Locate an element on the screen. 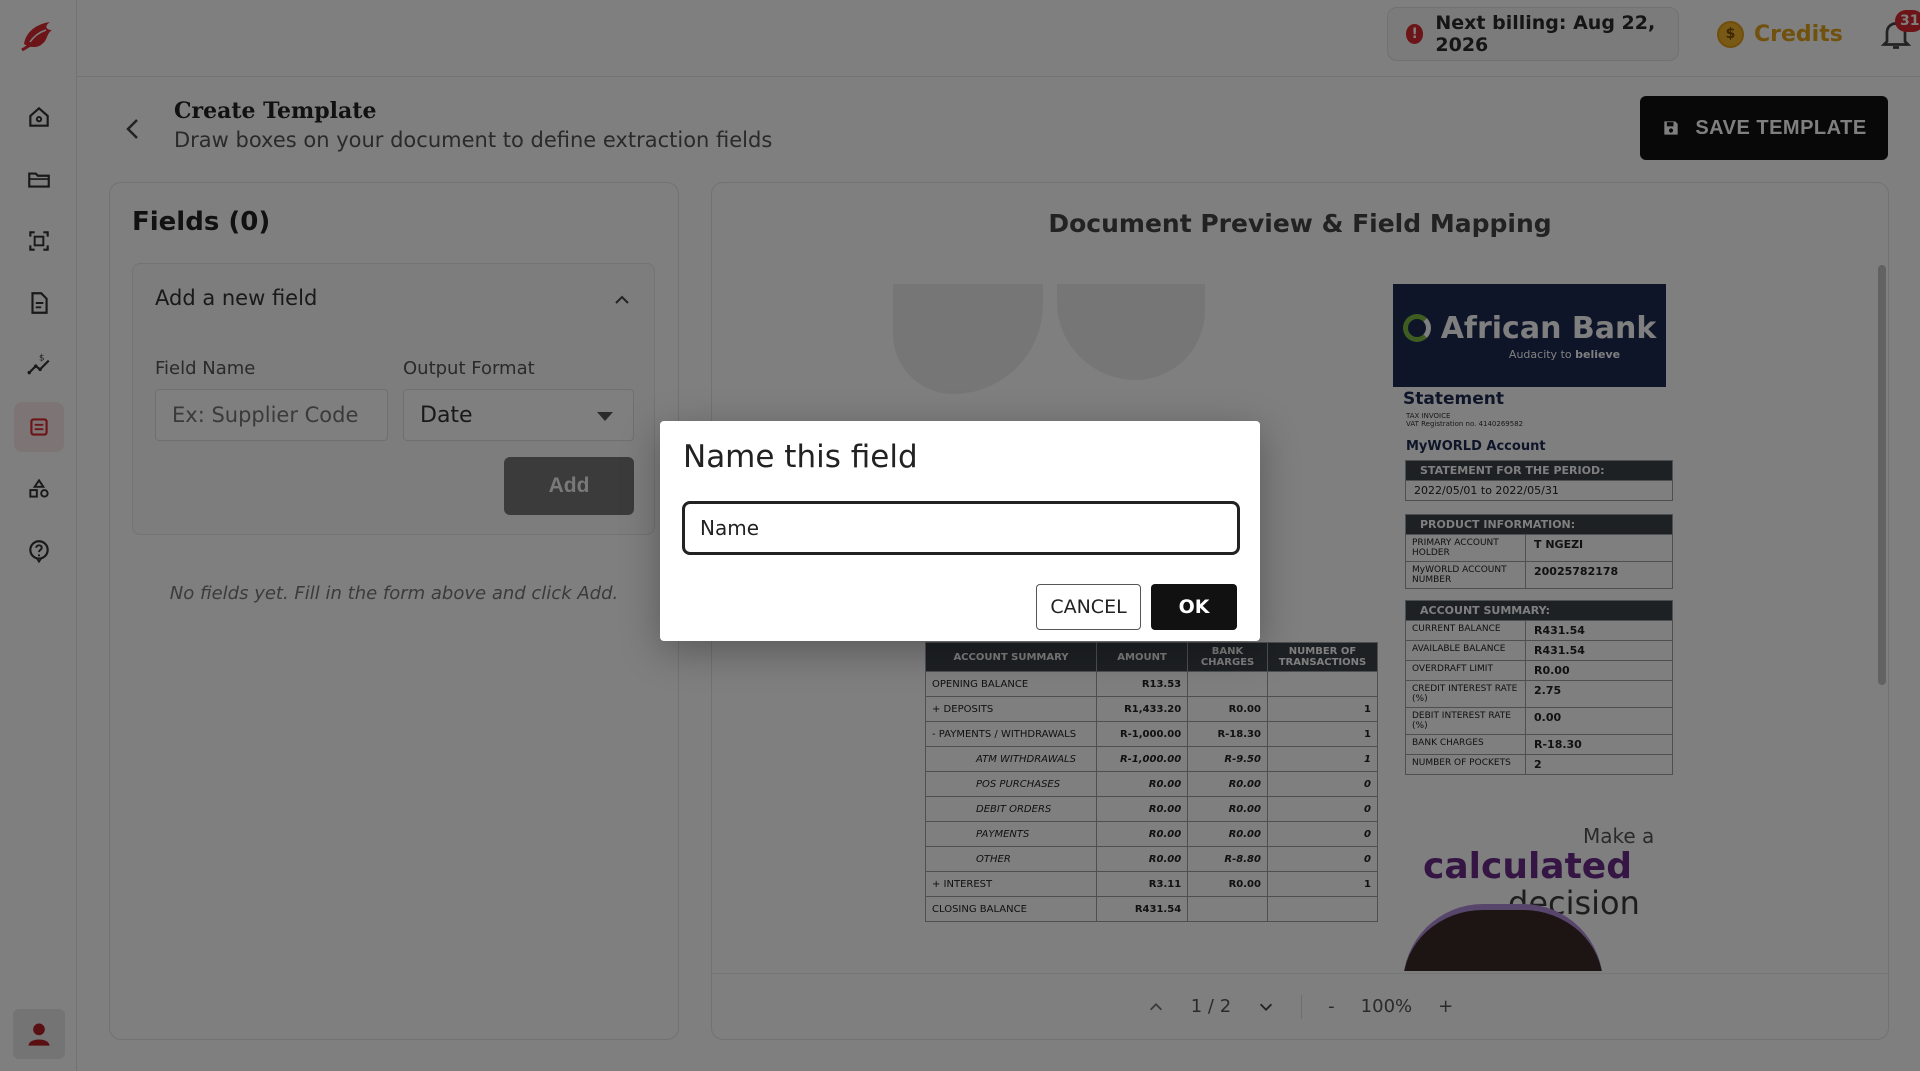  field-name-dialog-input is located at coordinates (961, 528).